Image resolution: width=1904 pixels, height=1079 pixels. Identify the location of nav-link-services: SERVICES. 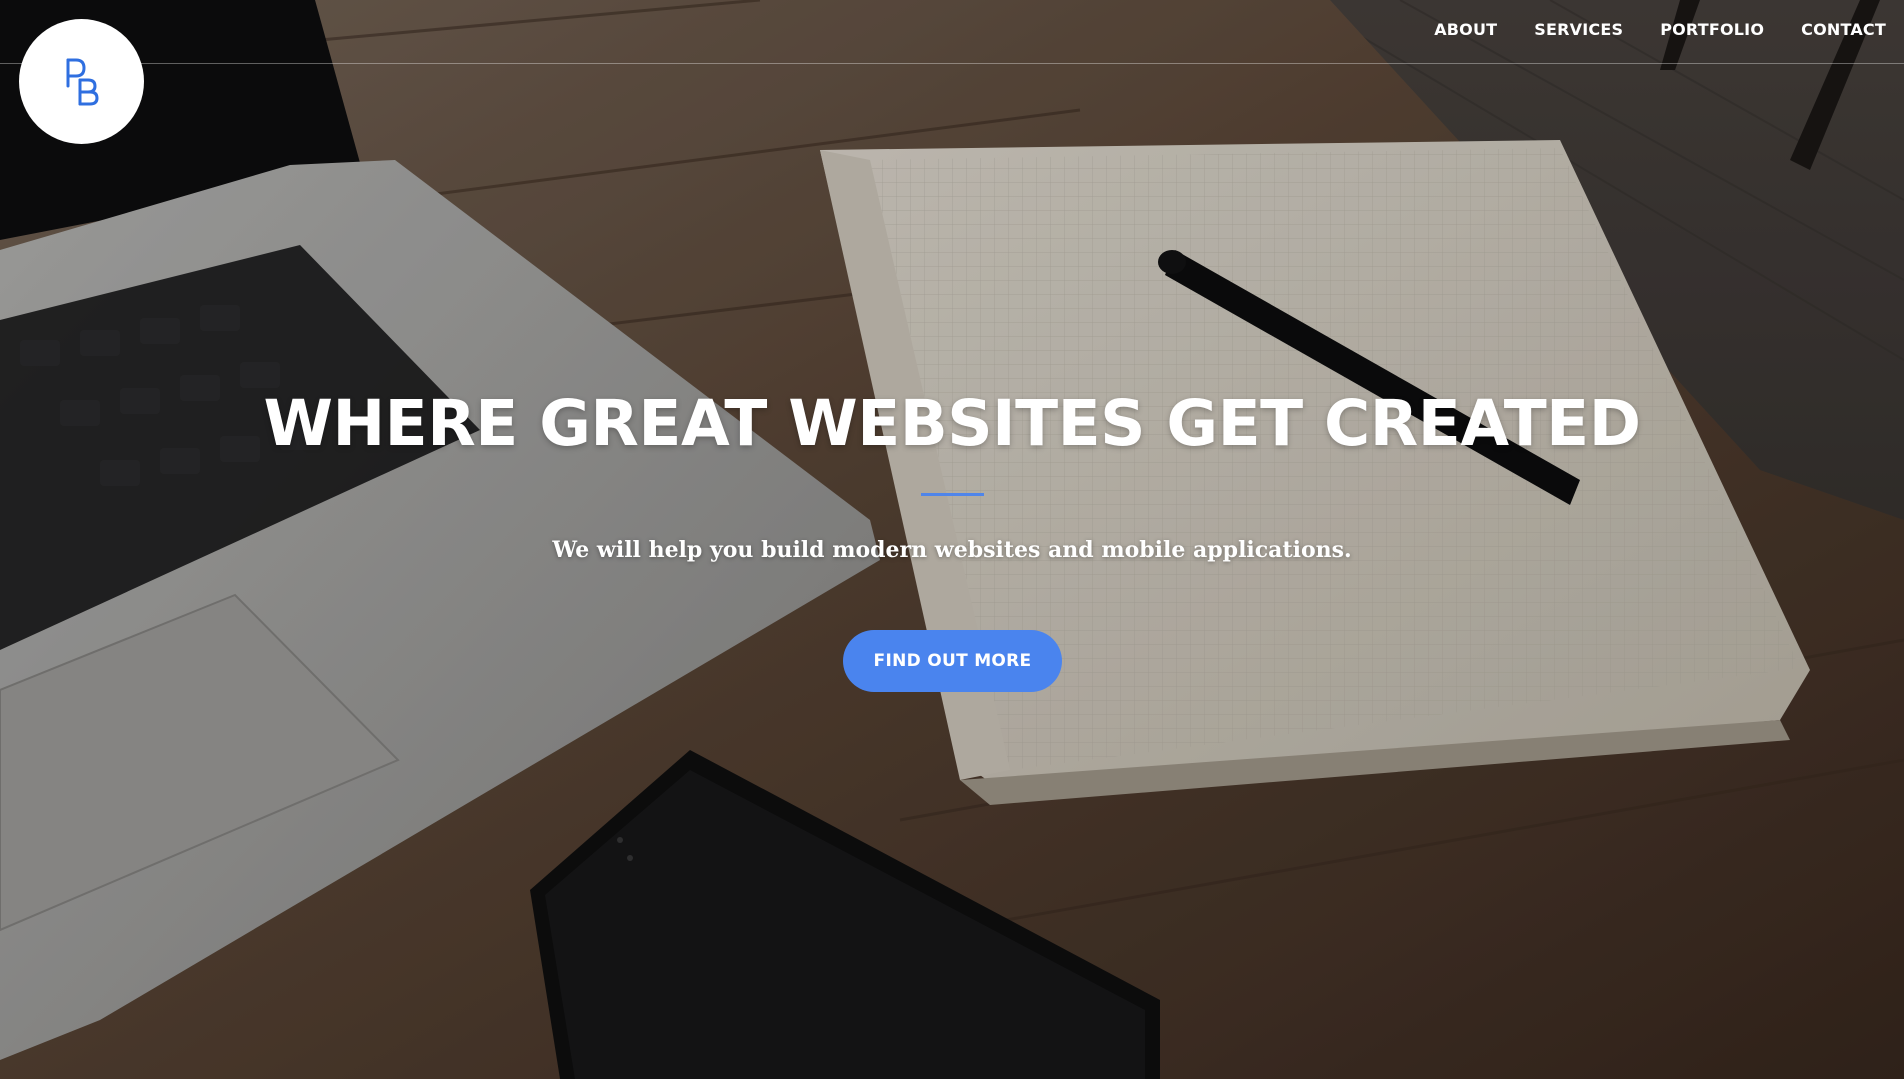
(1578, 29).